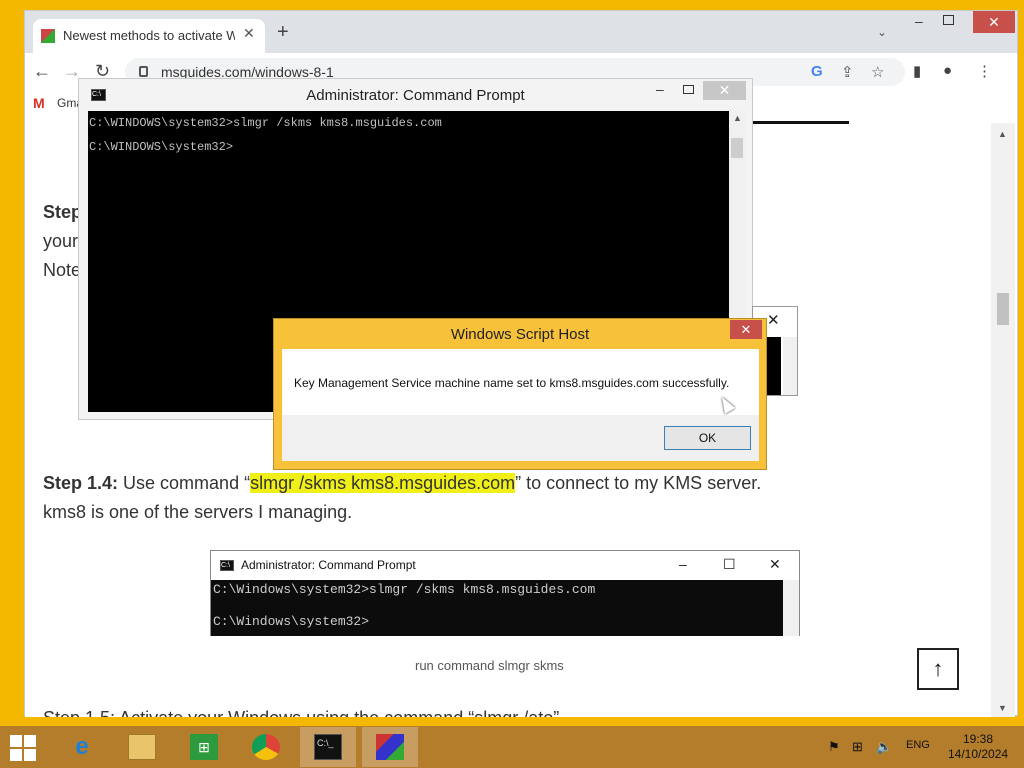 Image resolution: width=1024 pixels, height=768 pixels. Describe the element at coordinates (63, 212) in the screenshot. I see `step-label: Step` at that location.